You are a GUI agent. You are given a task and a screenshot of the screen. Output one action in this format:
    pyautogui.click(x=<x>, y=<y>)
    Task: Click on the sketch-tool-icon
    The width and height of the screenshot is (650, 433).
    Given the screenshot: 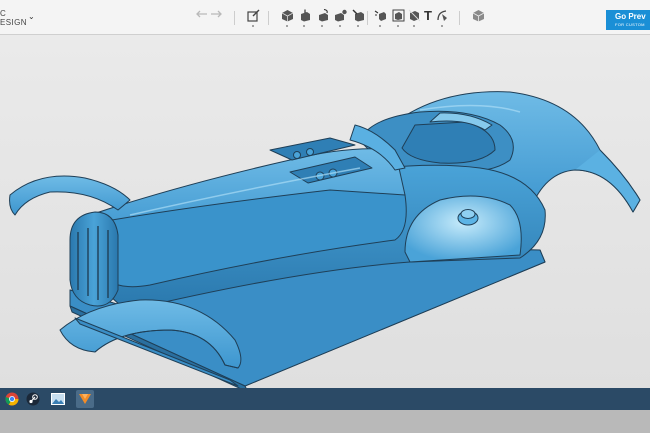 What is the action you would take?
    pyautogui.click(x=253, y=18)
    